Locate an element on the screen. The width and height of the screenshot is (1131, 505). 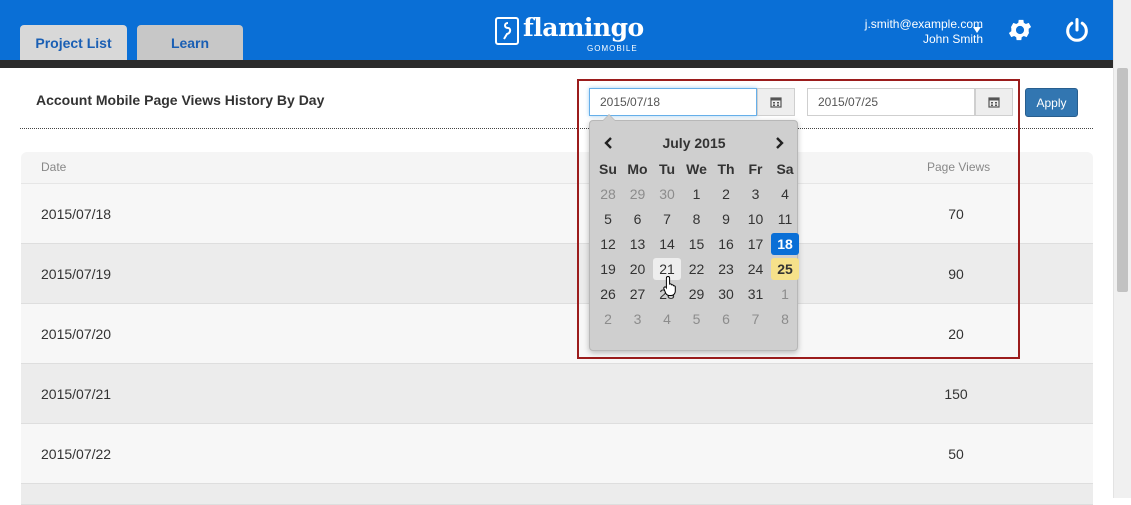
logo-subtitle: GOMOBILE is located at coordinates (612, 48).